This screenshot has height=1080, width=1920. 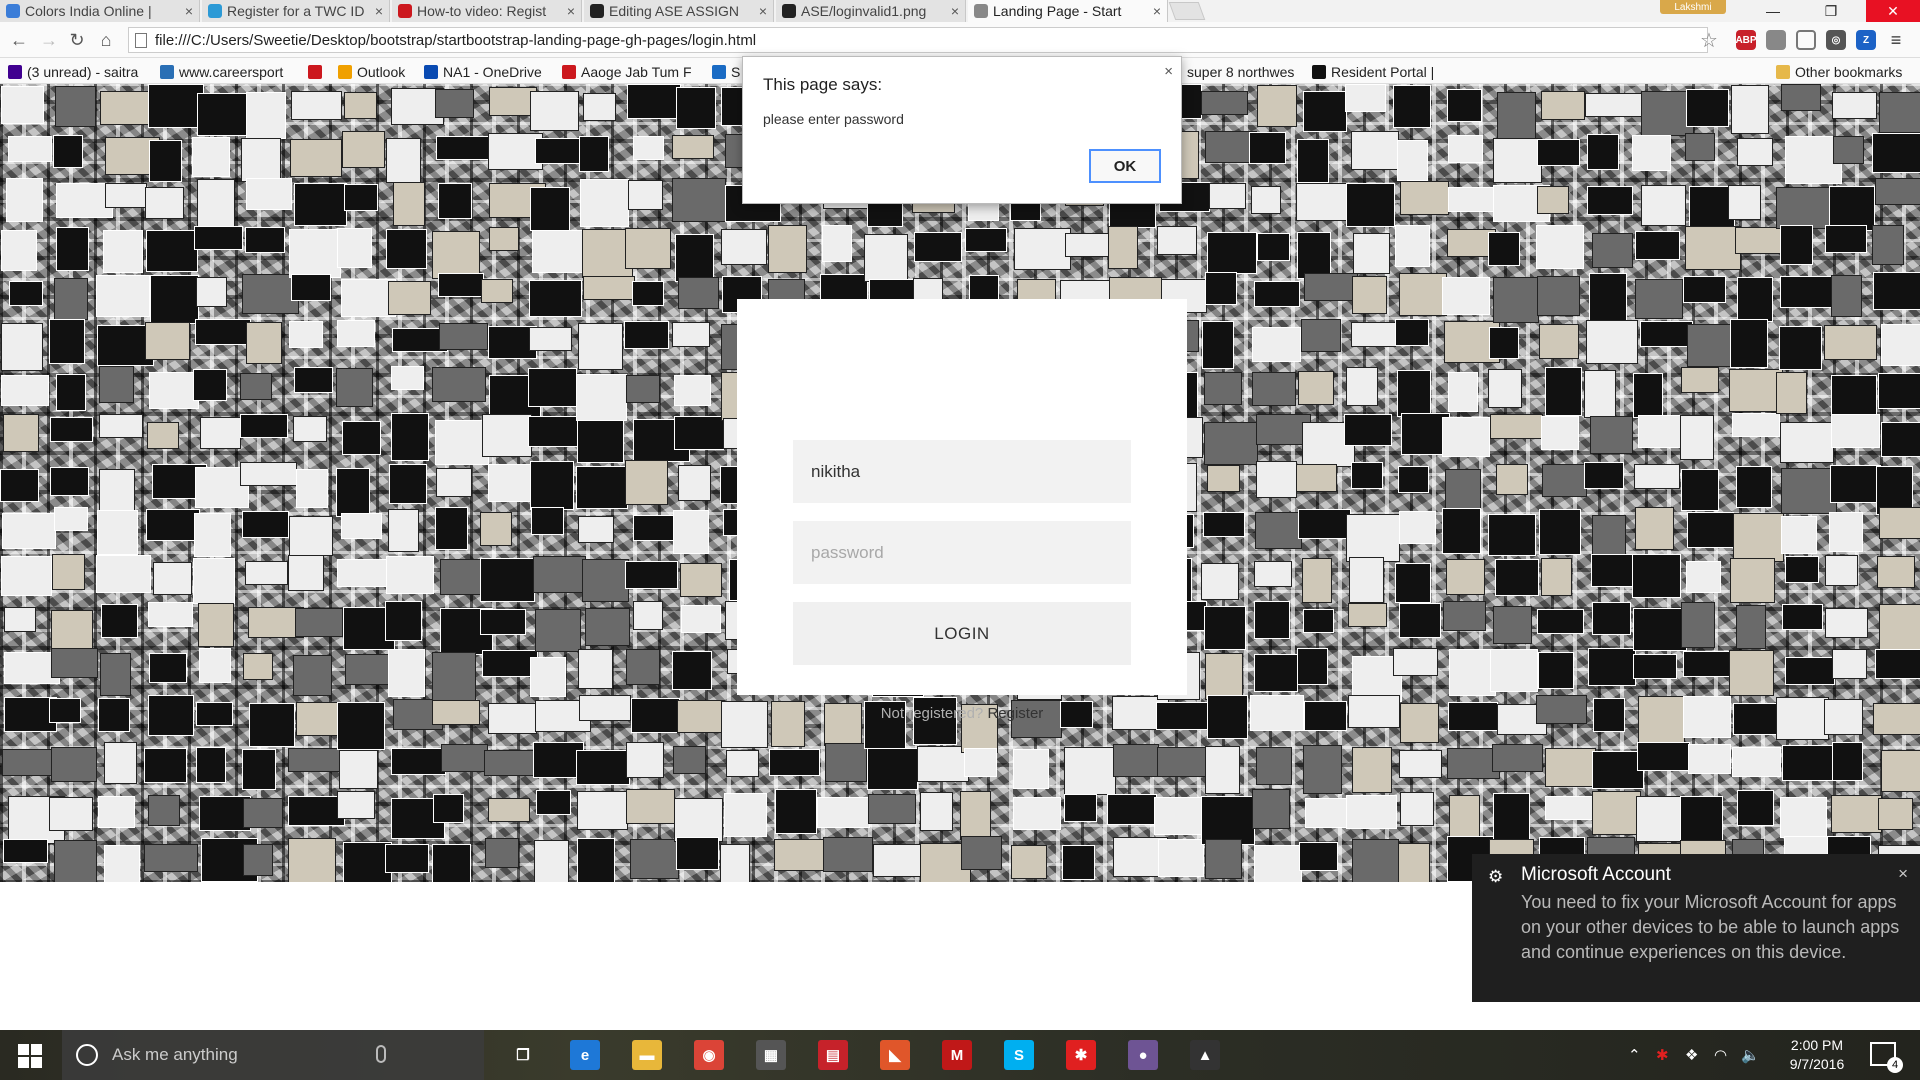 What do you see at coordinates (296, 11) in the screenshot?
I see `tab-2: Register for a TWC ID ×` at bounding box center [296, 11].